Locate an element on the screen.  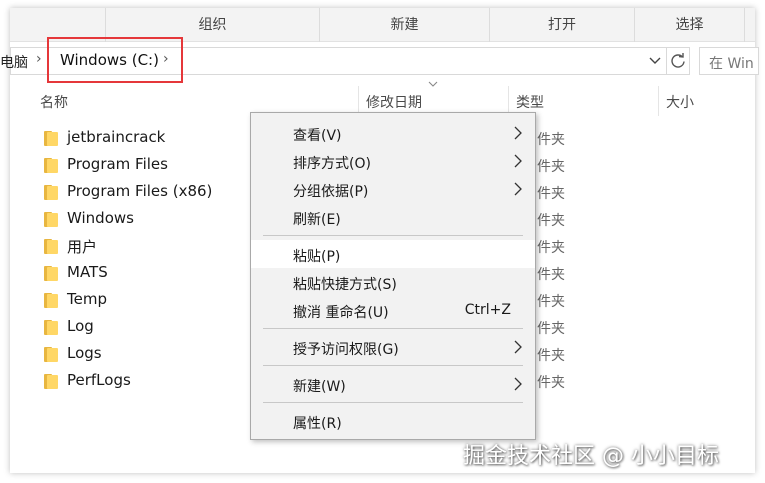
column-divider is located at coordinates (658, 101).